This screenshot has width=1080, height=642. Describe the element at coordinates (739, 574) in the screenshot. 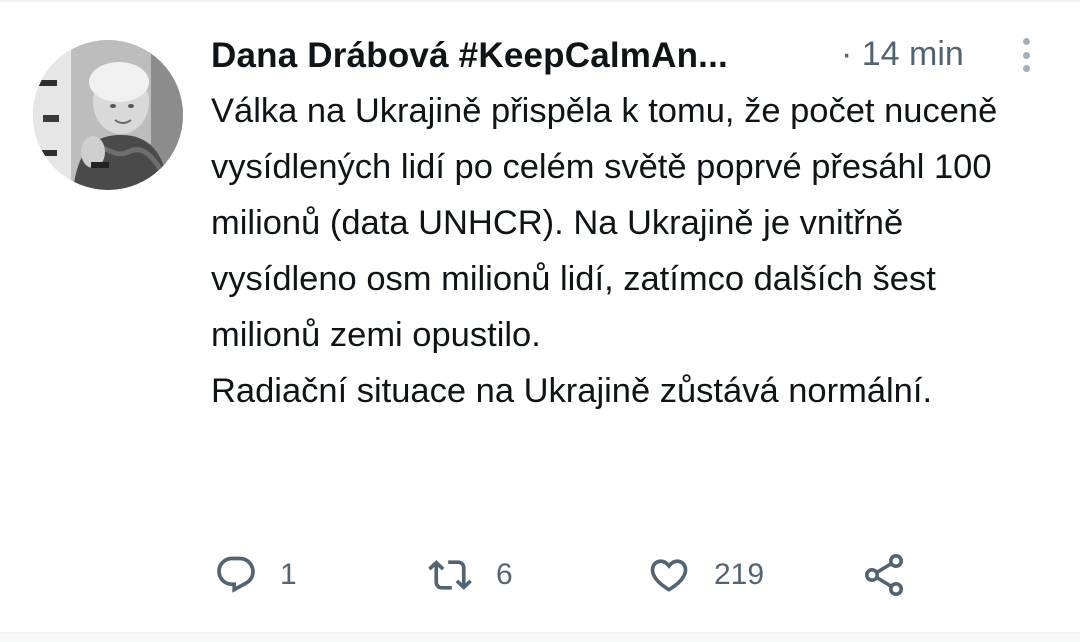

I see `like-count: 219` at that location.